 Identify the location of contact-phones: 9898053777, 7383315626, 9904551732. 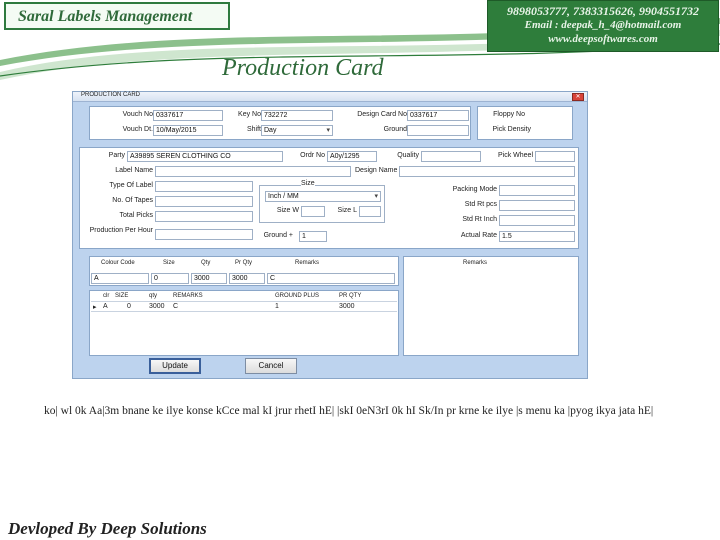
(603, 11).